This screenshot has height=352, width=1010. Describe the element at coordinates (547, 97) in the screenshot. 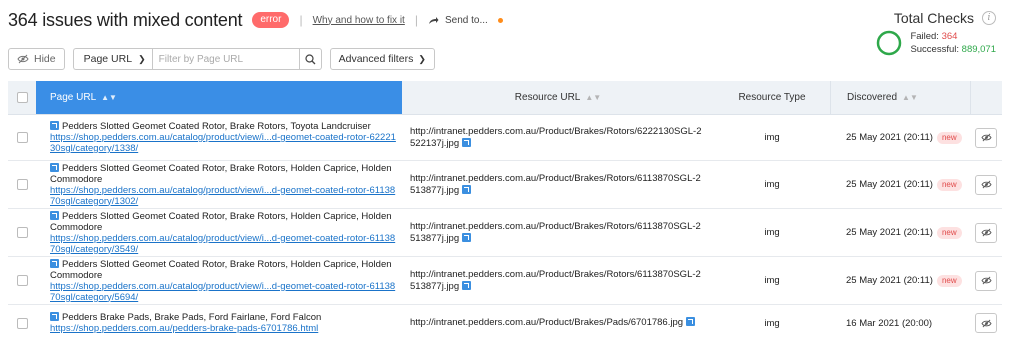

I see `column-label: Resource URL` at that location.